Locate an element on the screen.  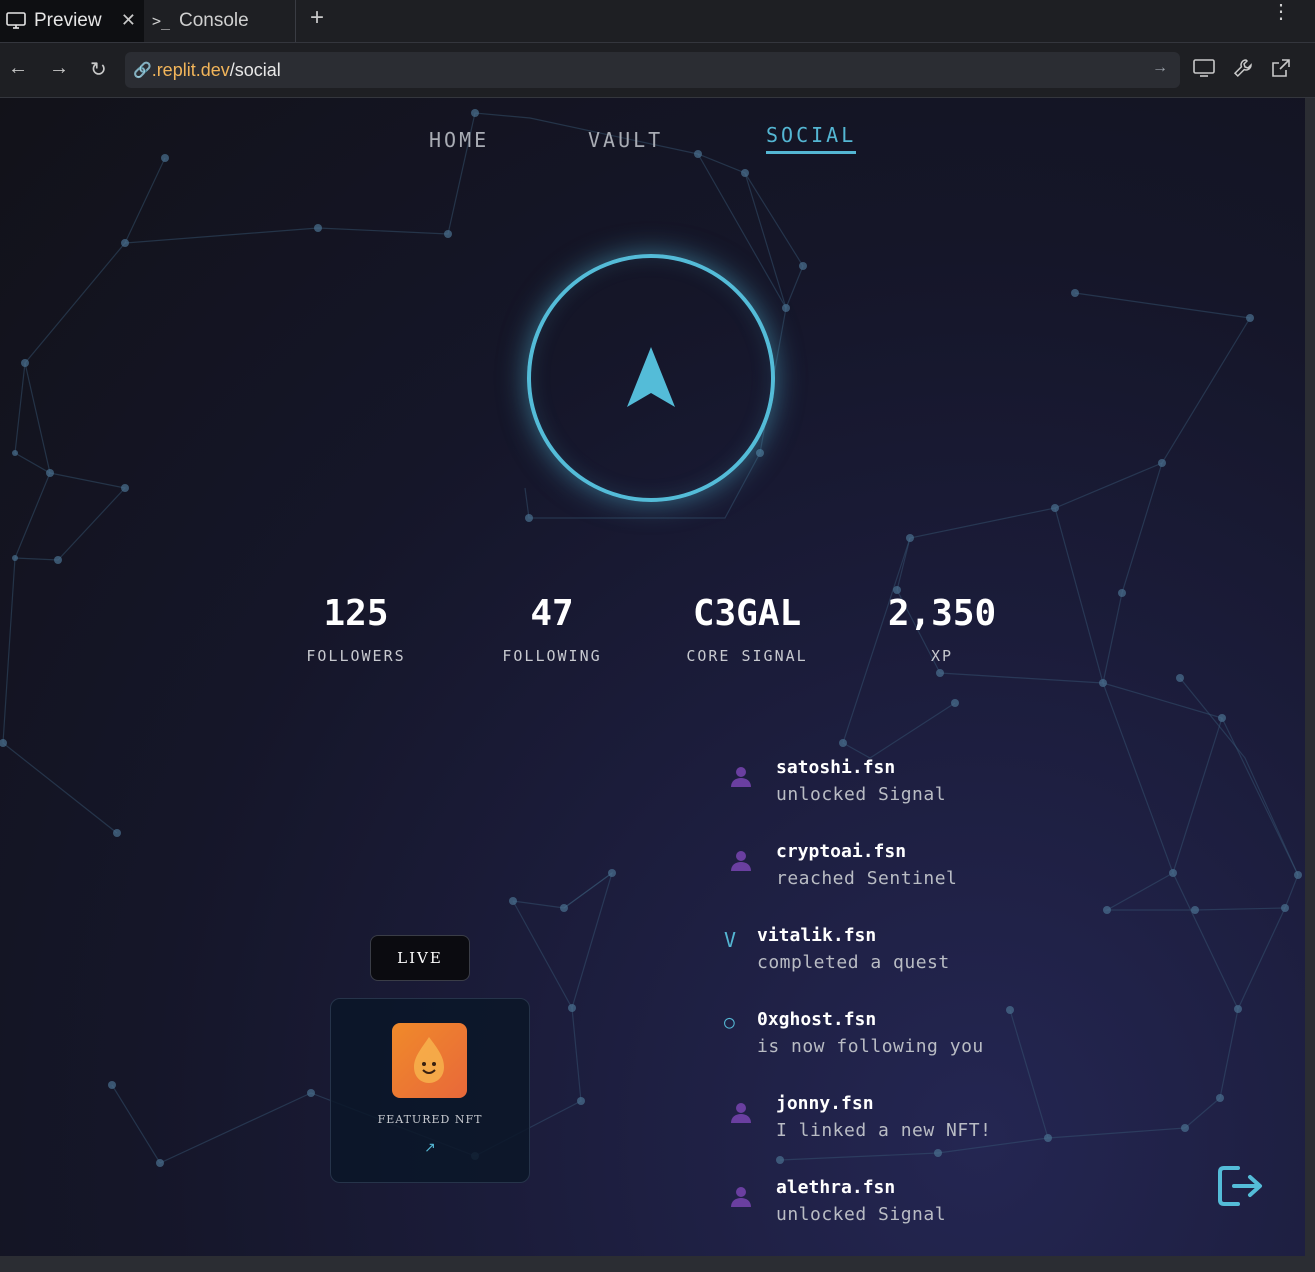
logout-icon is located at coordinates (1241, 1186).